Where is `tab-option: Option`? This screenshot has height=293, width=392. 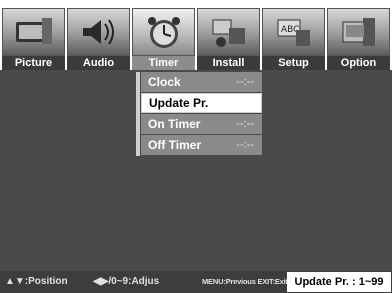
tab-option: Option is located at coordinates (358, 39).